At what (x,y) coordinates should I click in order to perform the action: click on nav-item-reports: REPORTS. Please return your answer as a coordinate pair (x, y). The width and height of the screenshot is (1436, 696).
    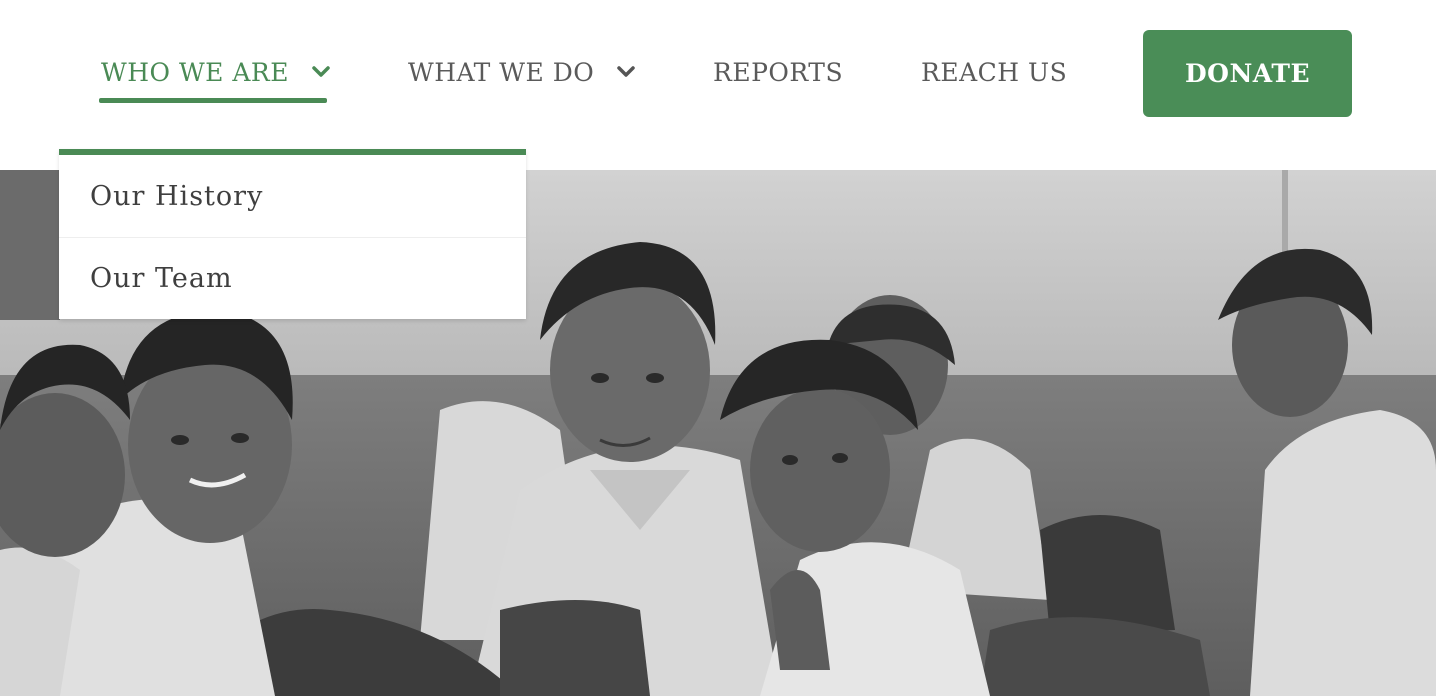
    Looking at the image, I should click on (778, 72).